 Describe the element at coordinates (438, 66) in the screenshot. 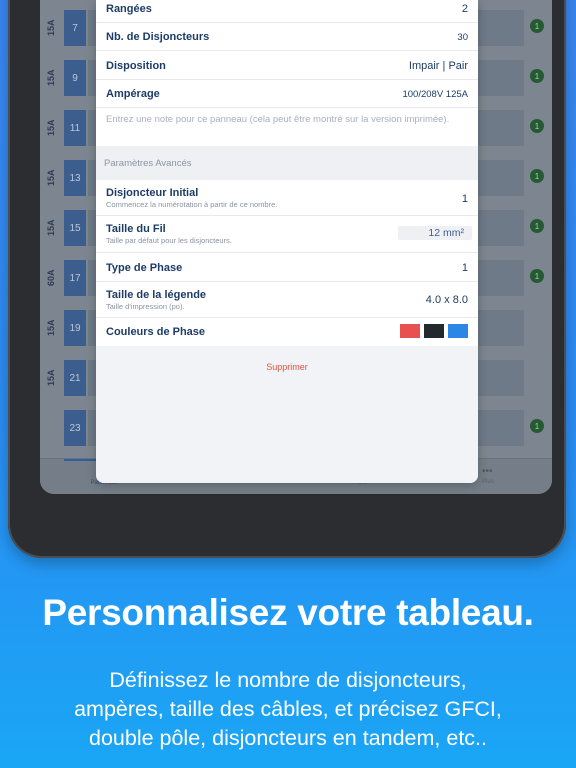

I see `setting-value: Impair | Pair` at that location.